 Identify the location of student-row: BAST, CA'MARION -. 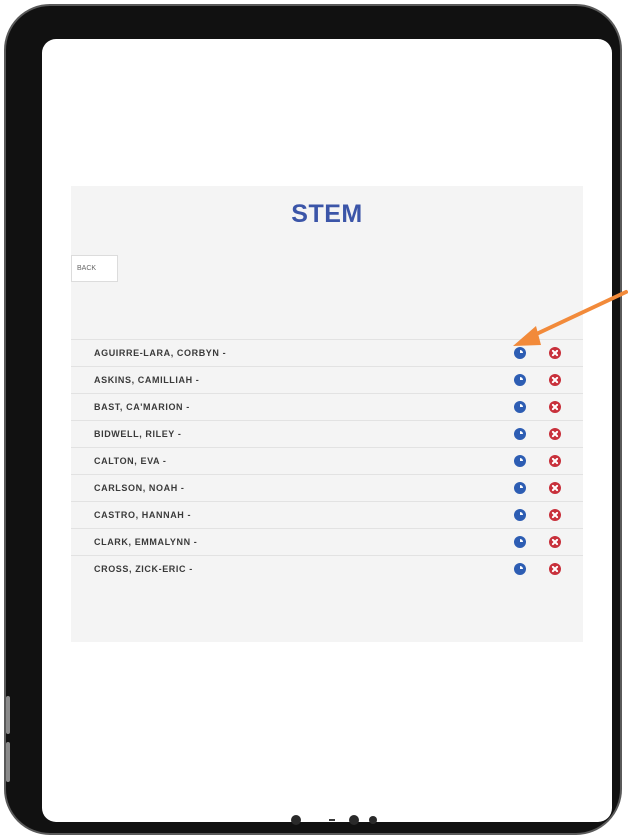
(327, 406).